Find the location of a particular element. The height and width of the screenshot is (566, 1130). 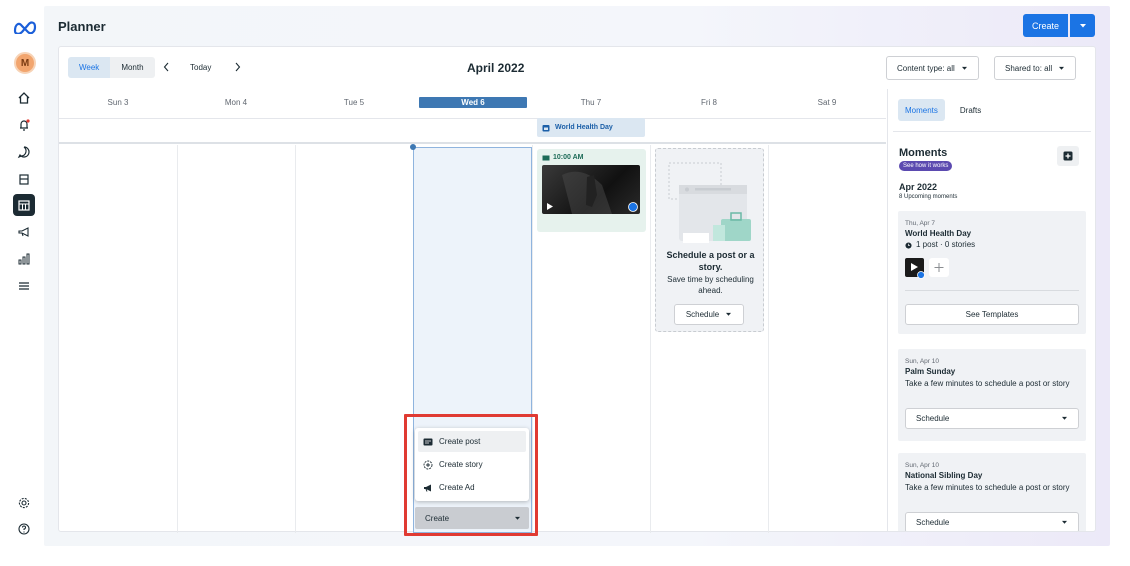

settings-icon is located at coordinates (24, 503).